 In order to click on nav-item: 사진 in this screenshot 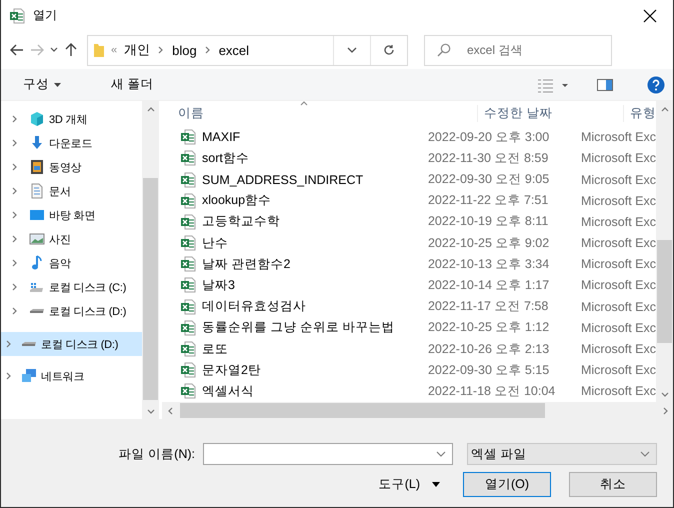, I will do `click(71, 239)`.